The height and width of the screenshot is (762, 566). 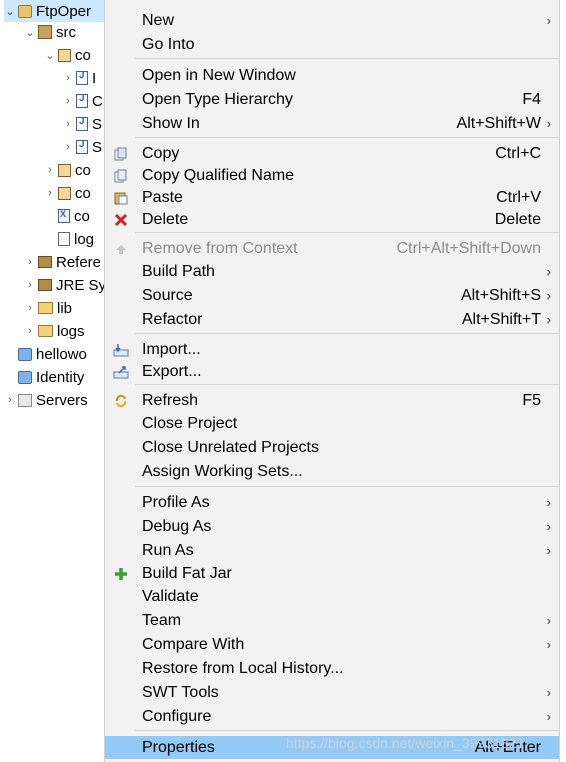 I want to click on menu-item-label: Debug As, so click(x=177, y=526).